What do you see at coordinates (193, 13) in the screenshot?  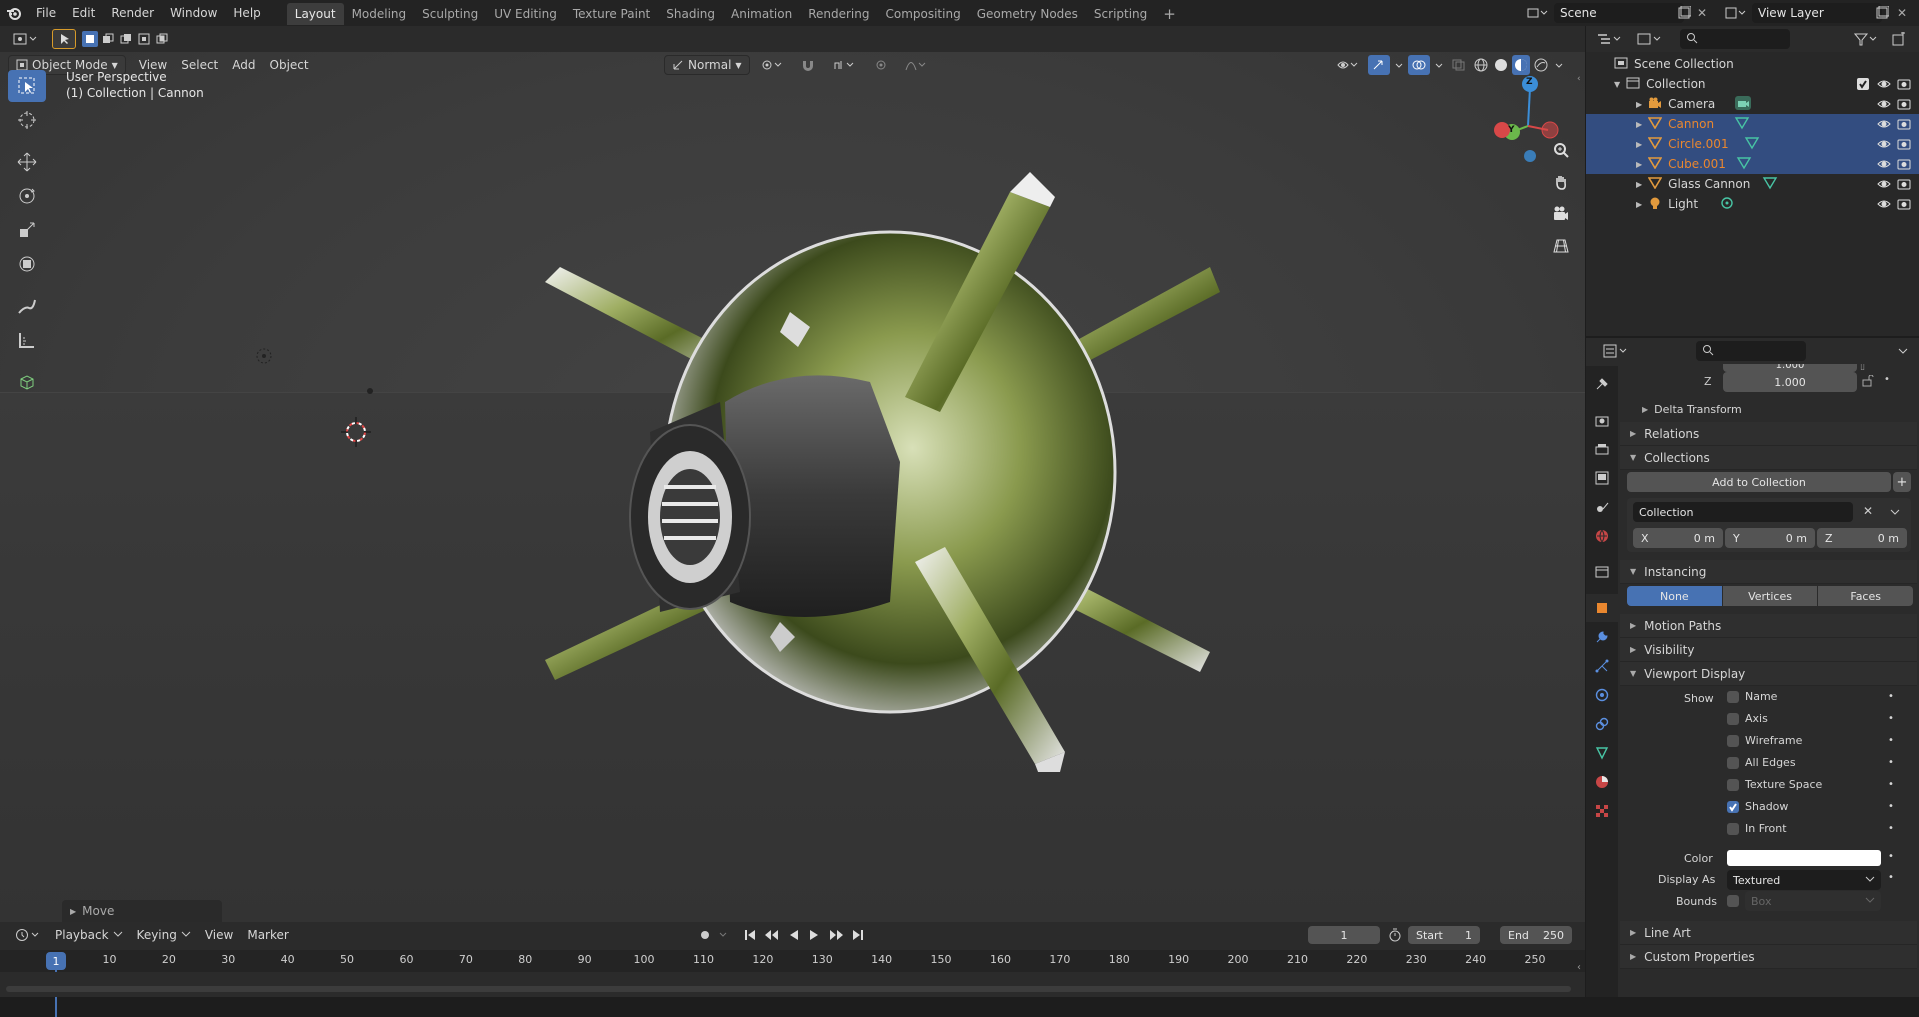 I see `menu-window: Window` at bounding box center [193, 13].